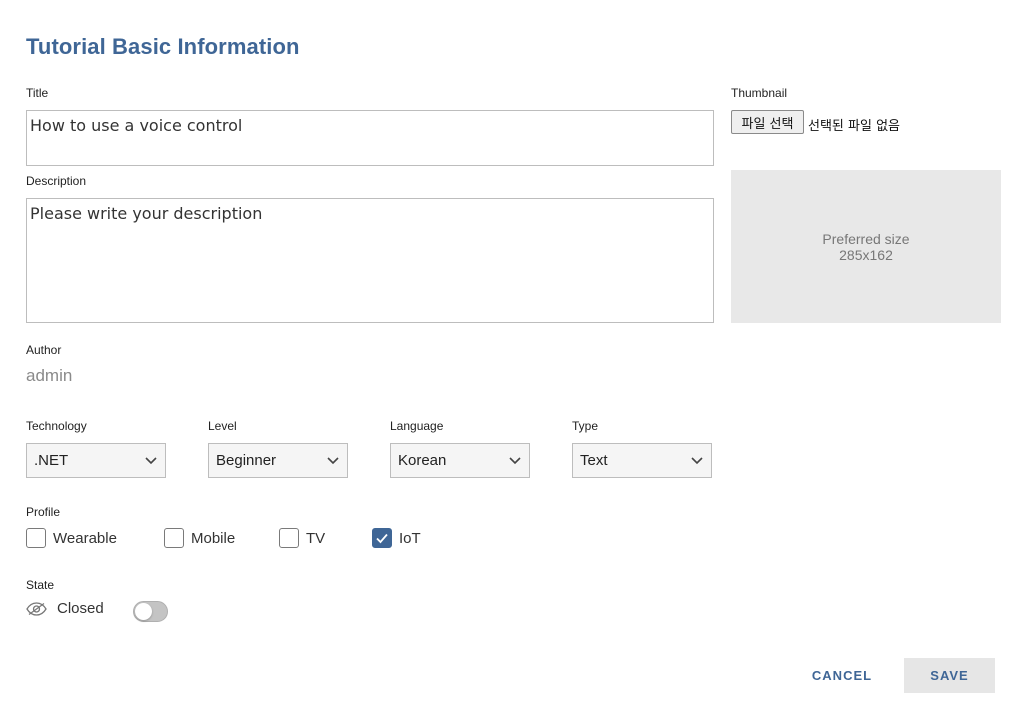 Image resolution: width=1027 pixels, height=714 pixels. What do you see at coordinates (36, 538) in the screenshot?
I see `wearable-checkbox` at bounding box center [36, 538].